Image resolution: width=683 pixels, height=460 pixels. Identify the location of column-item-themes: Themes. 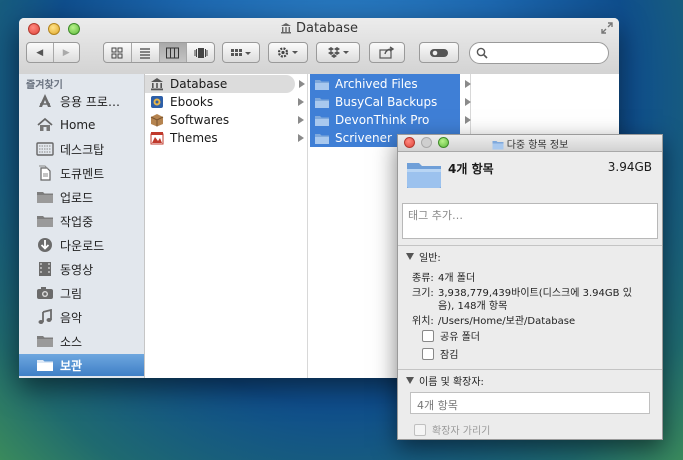
(226, 138).